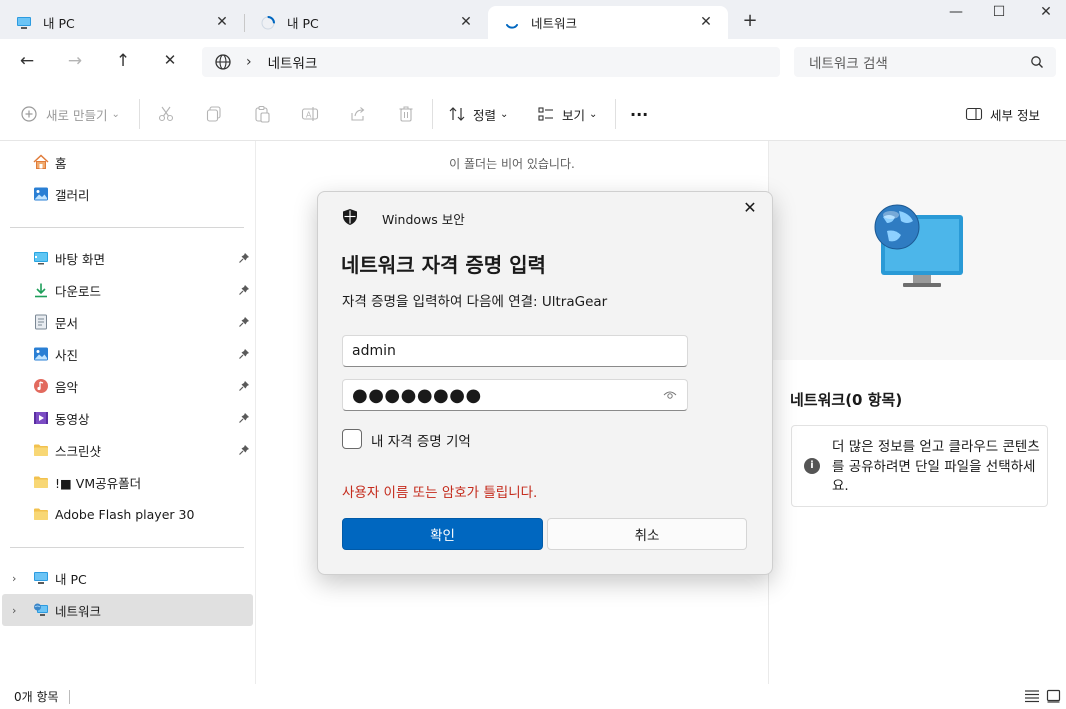 The image size is (1066, 709). Describe the element at coordinates (358, 114) in the screenshot. I see `share-button` at that location.